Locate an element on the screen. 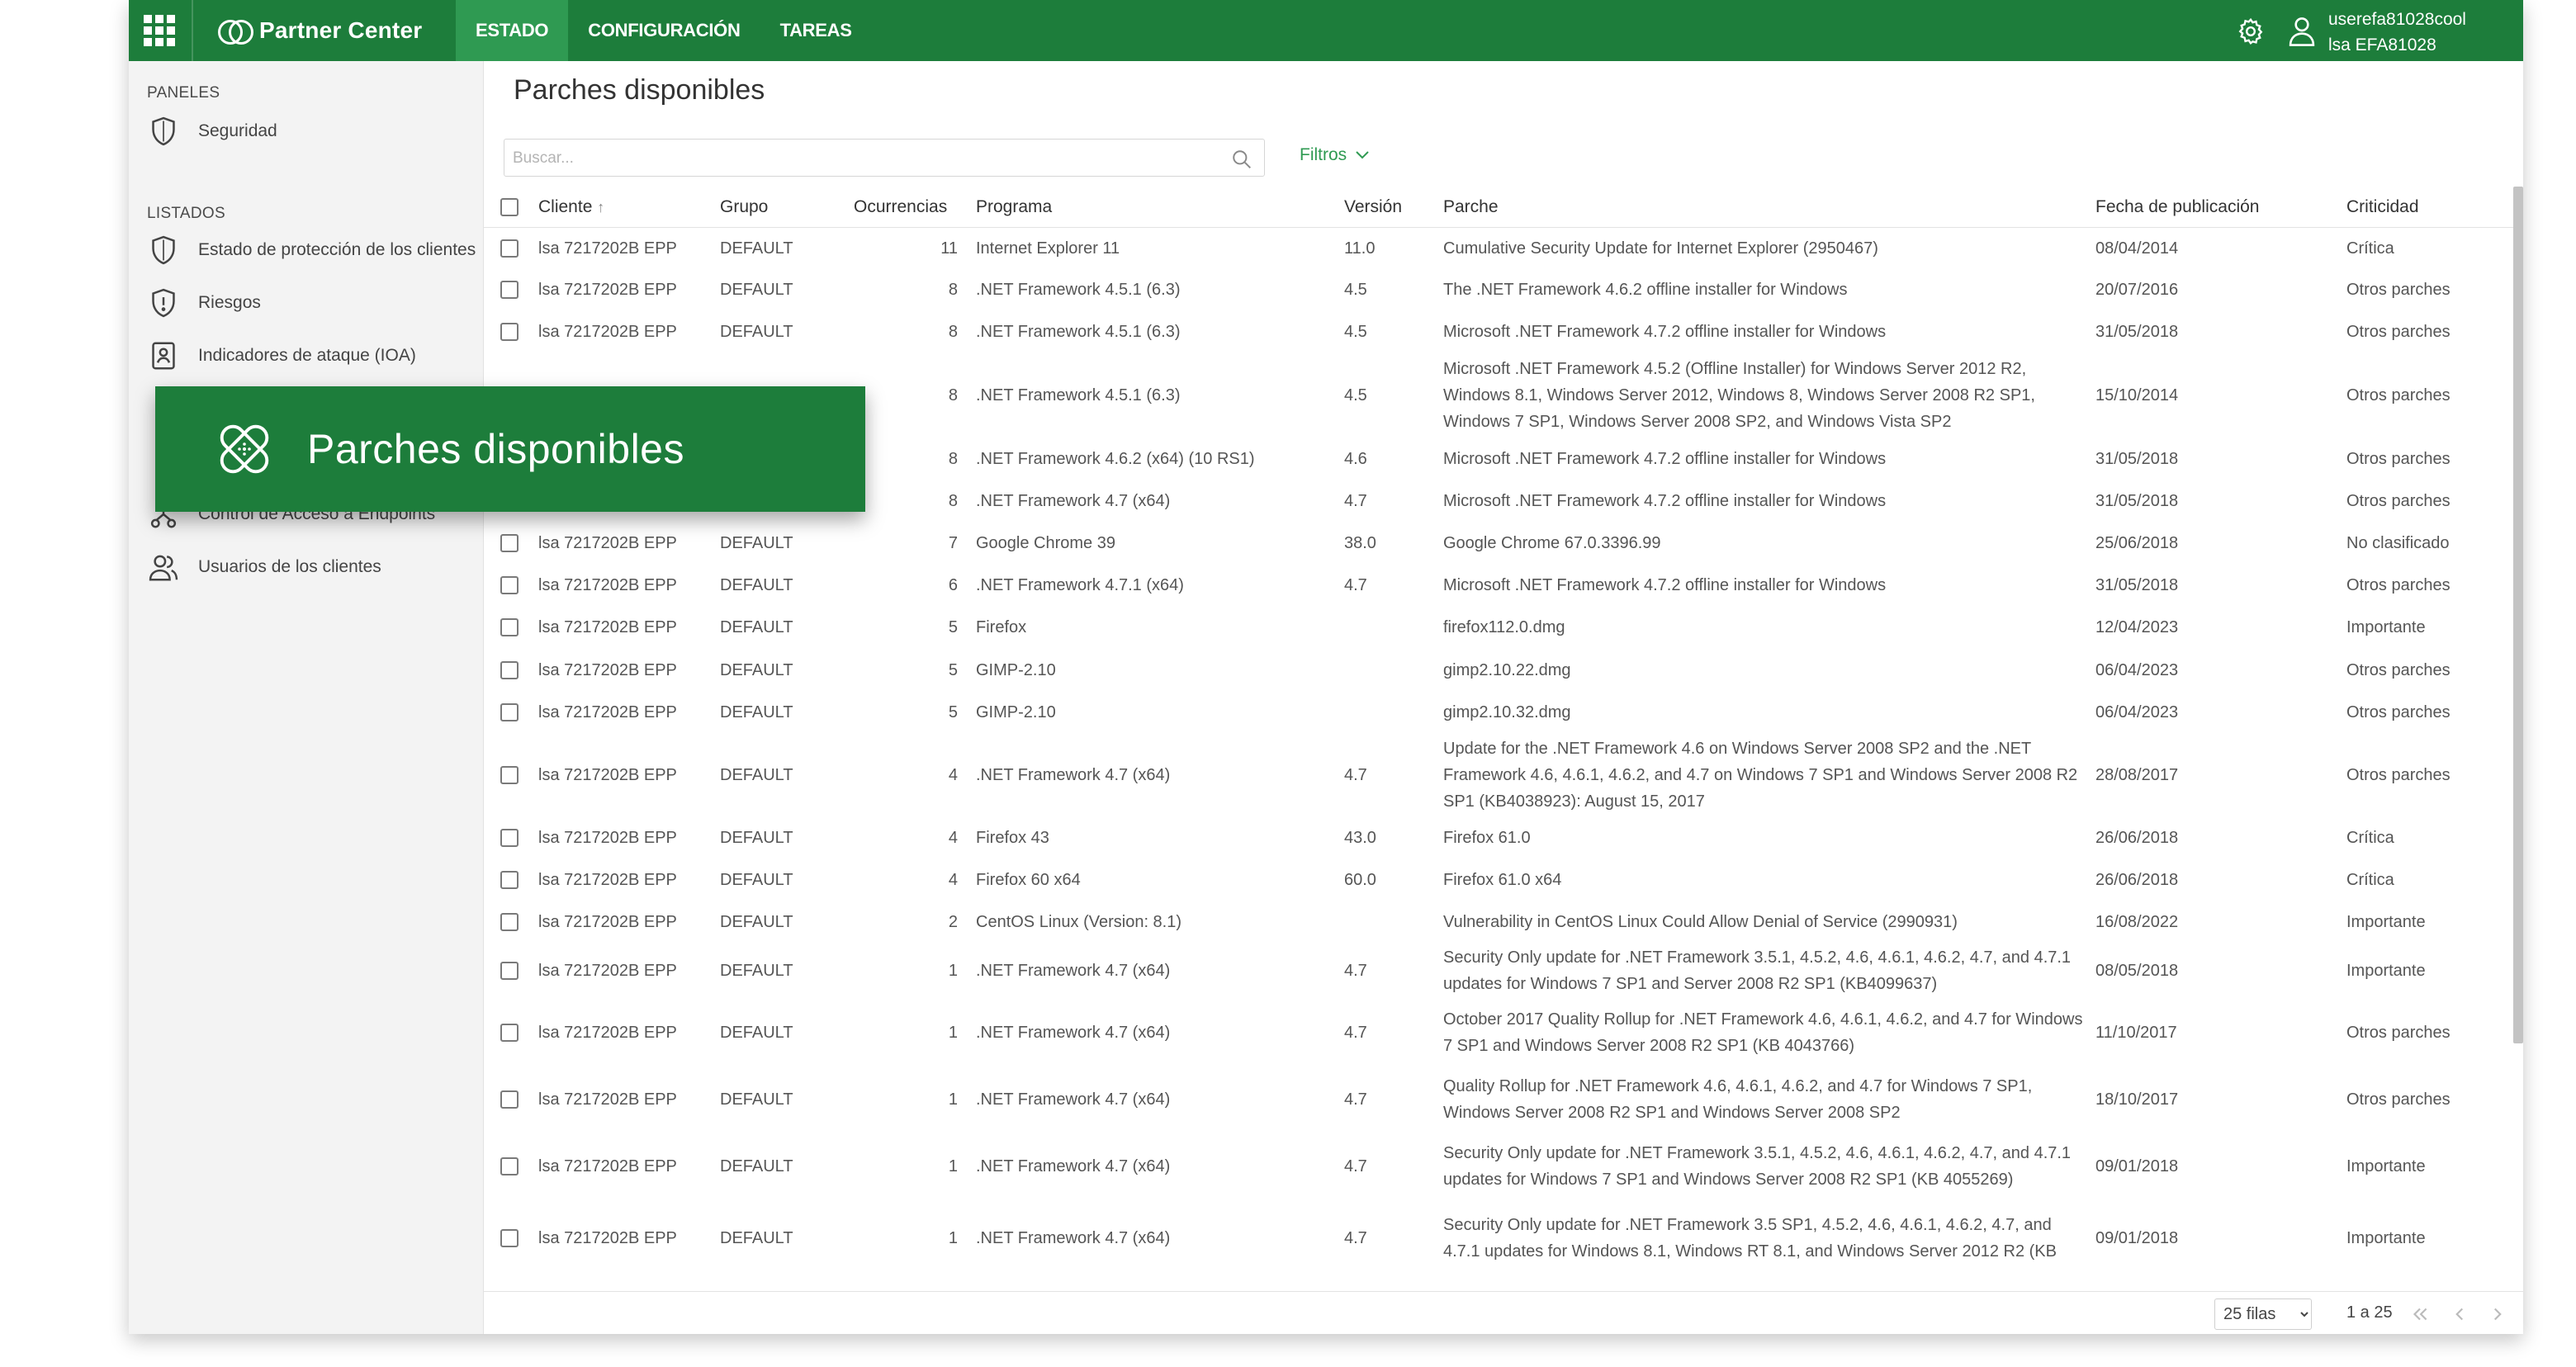 Image resolution: width=2576 pixels, height=1367 pixels. column-header-programa: Programa is located at coordinates (1014, 207).